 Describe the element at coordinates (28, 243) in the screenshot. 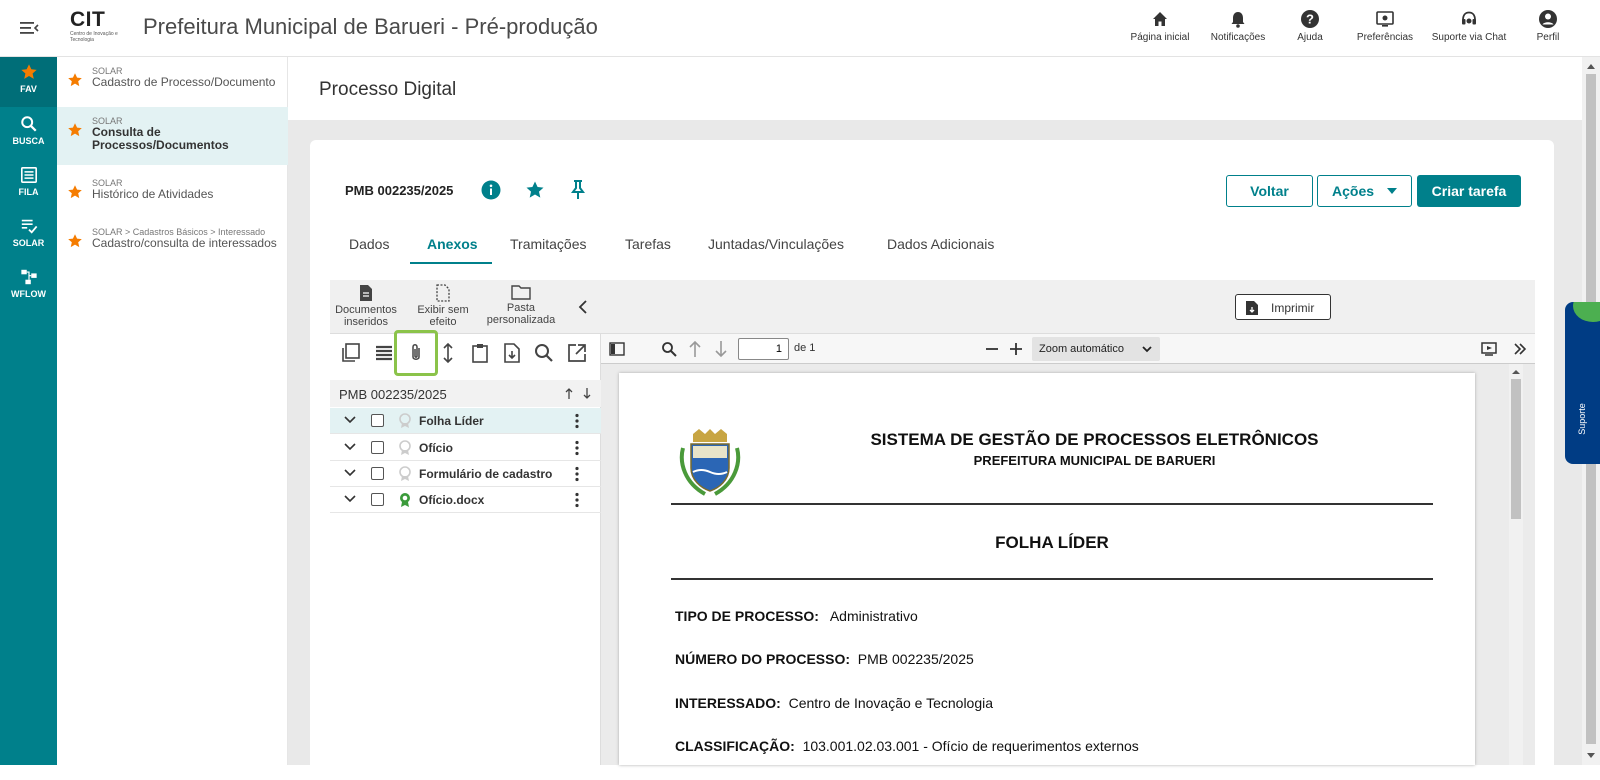

I see `sidebar-label-solar: SOLAR` at that location.